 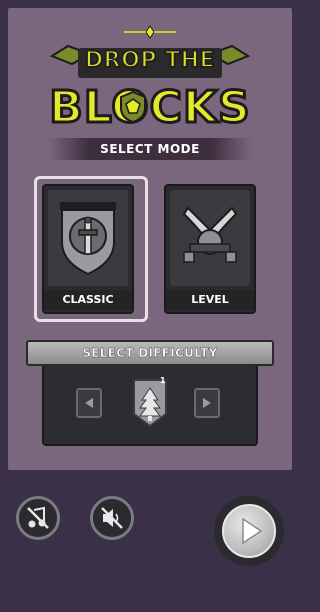 What do you see at coordinates (150, 353) in the screenshot?
I see `select-difficulty-heading: SELECT DIFFICULTY` at bounding box center [150, 353].